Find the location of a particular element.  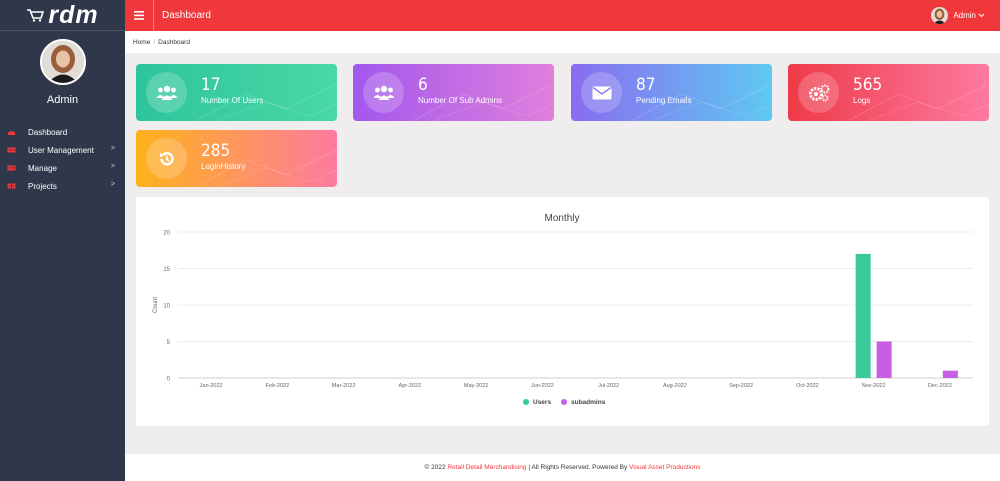

logo: rdm is located at coordinates (62, 15).